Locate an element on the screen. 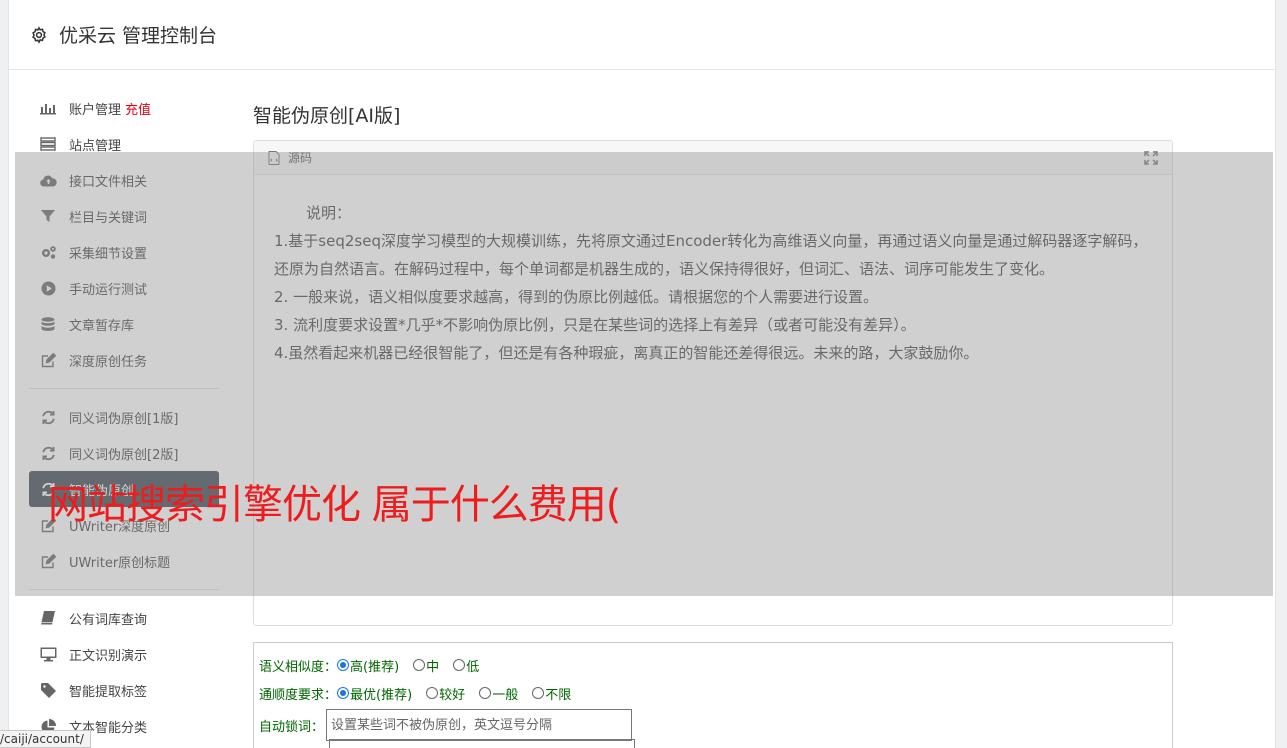 The width and height of the screenshot is (1287, 748). radio-label: 低 is located at coordinates (473, 667).